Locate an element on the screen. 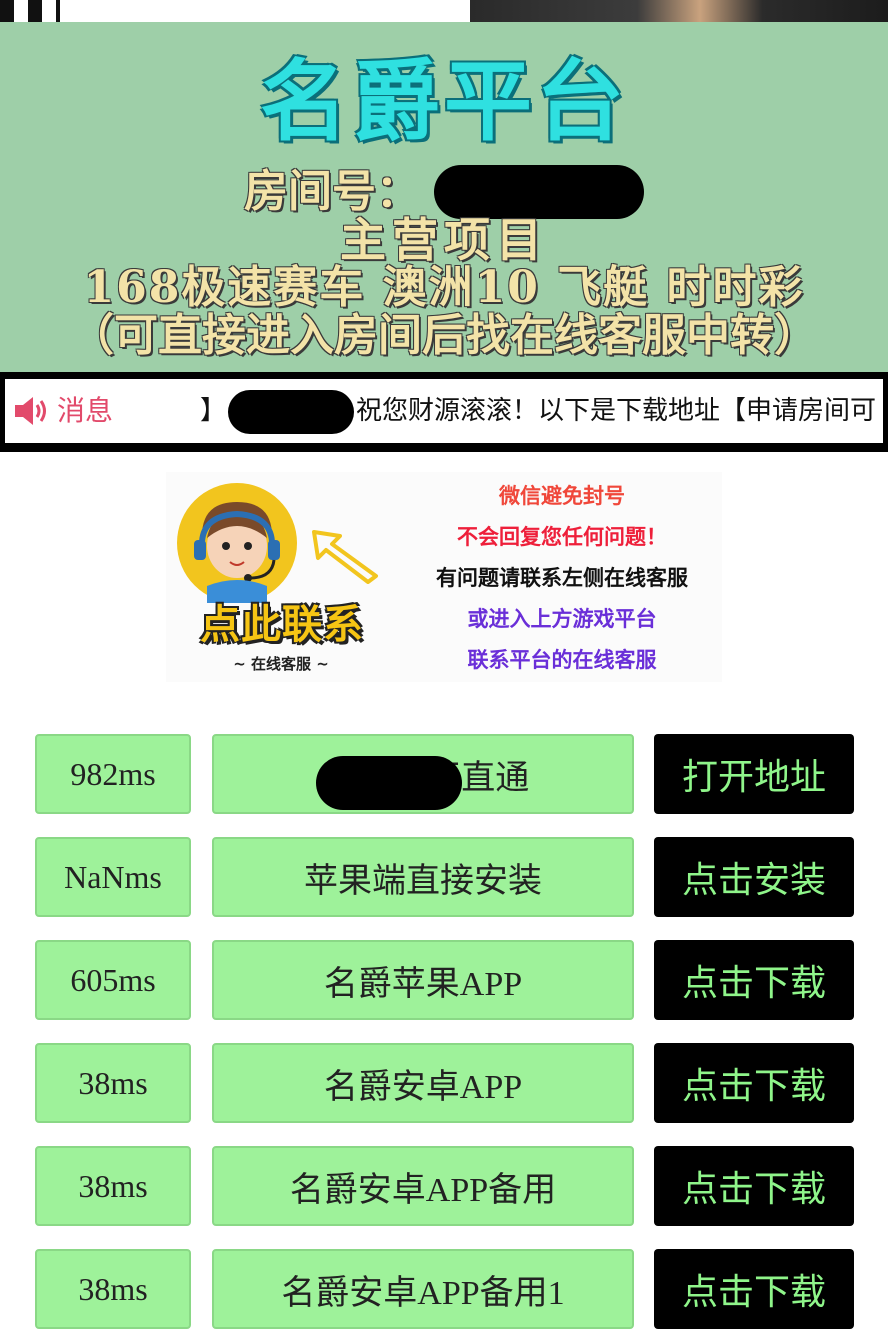 The height and width of the screenshot is (1329, 888). notice-inner: 消息 】 祝您财源滚滚！以下是下载地址【申请房间可 is located at coordinates (444, 411).